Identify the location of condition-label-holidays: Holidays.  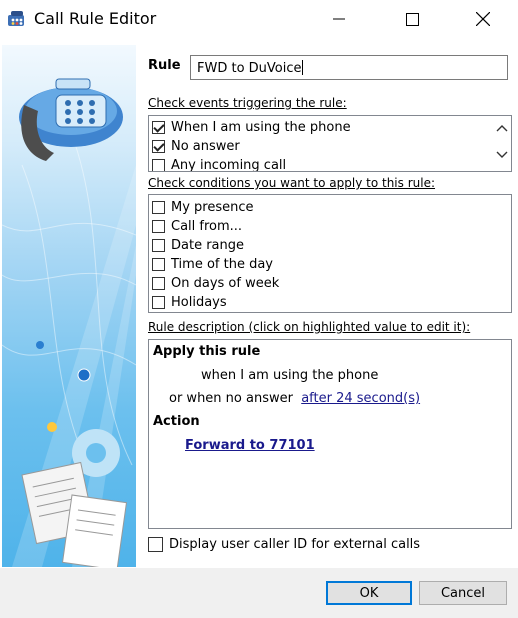
(199, 302).